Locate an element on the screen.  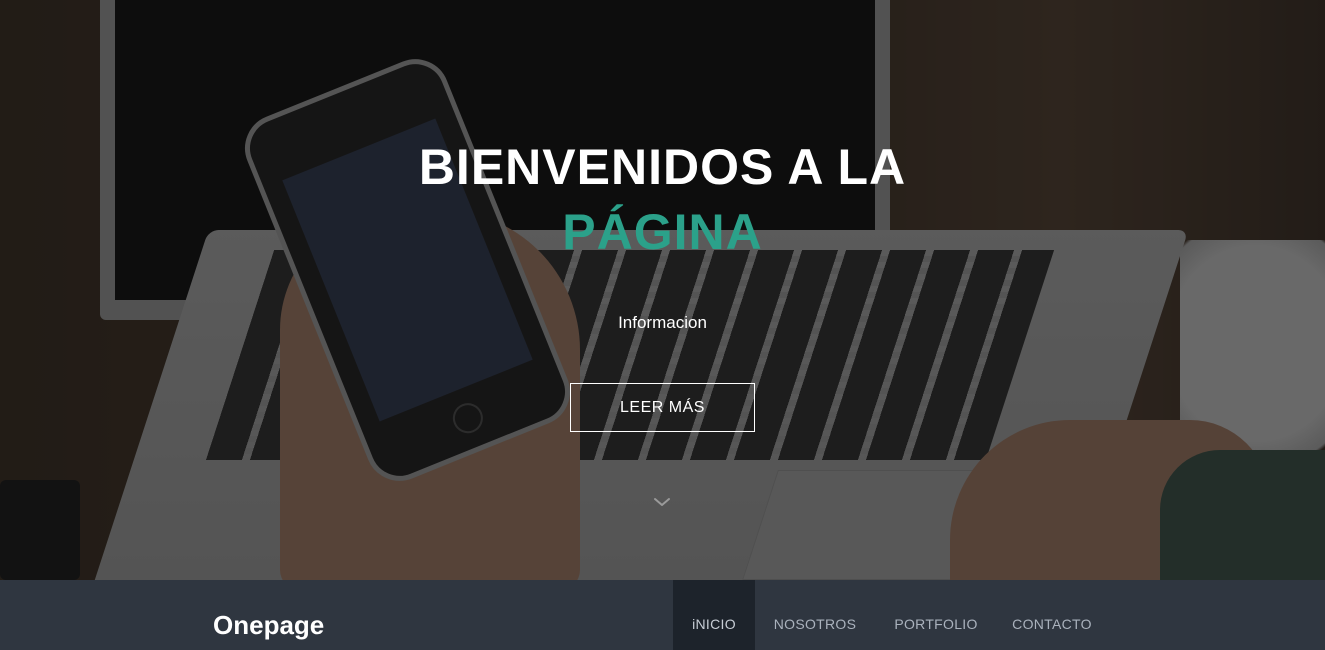
hero-title: BIENVENIDOS A LA is located at coordinates (662, 167).